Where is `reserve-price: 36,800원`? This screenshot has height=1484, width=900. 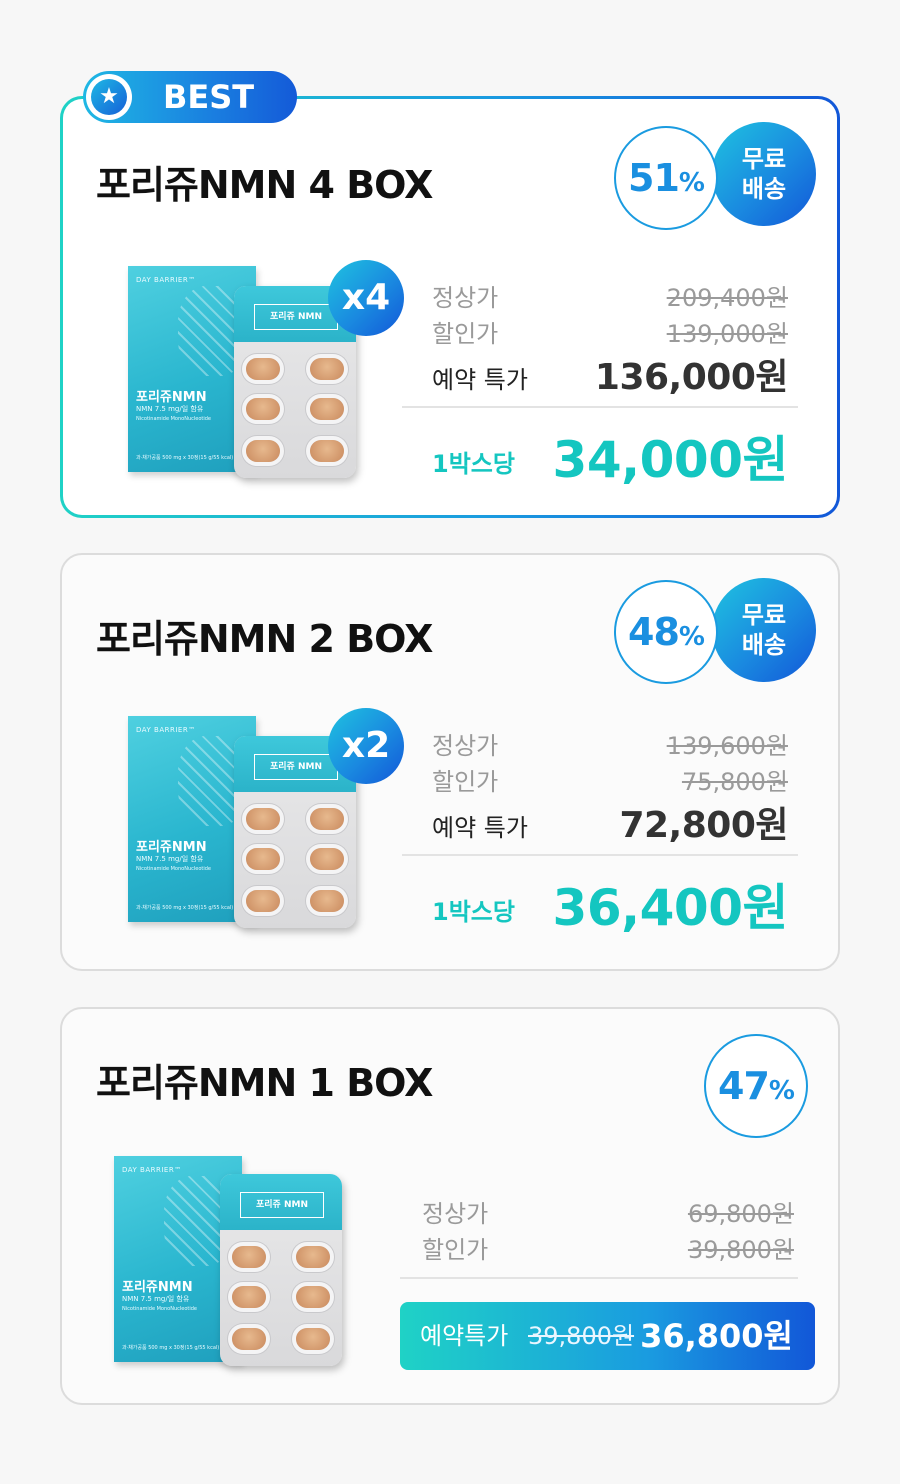
reserve-price: 36,800원 is located at coordinates (716, 1336).